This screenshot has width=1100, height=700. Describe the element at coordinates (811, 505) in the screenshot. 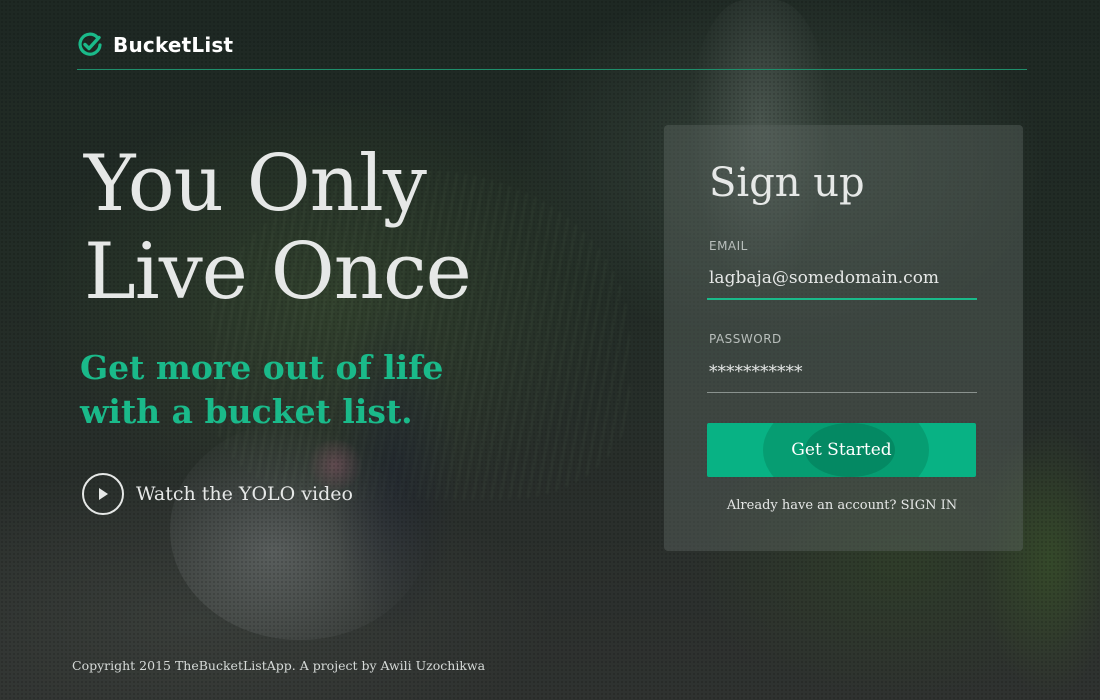

I see `signin-prompt: Already have an account?` at that location.